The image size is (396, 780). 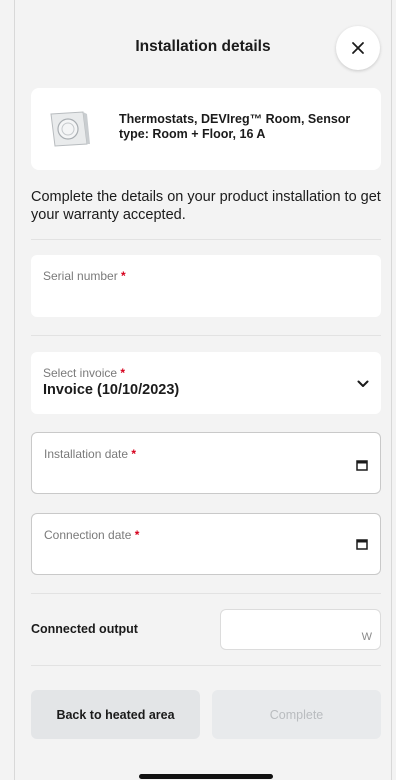 I want to click on close-icon, so click(x=358, y=48).